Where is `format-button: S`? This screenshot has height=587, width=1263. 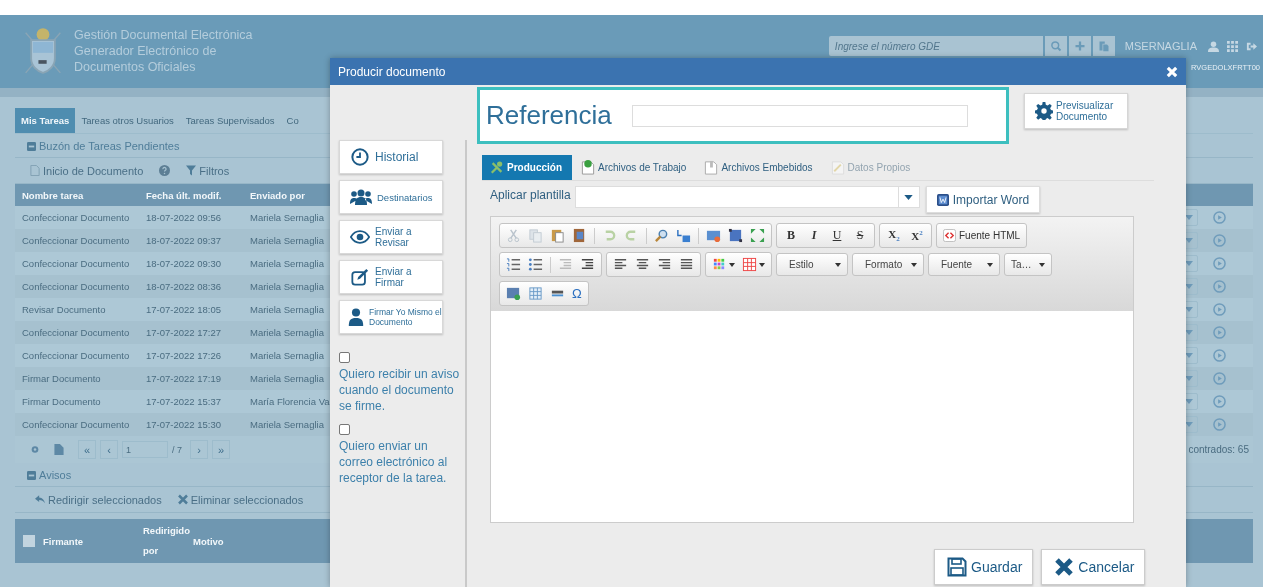
format-button: S is located at coordinates (860, 235).